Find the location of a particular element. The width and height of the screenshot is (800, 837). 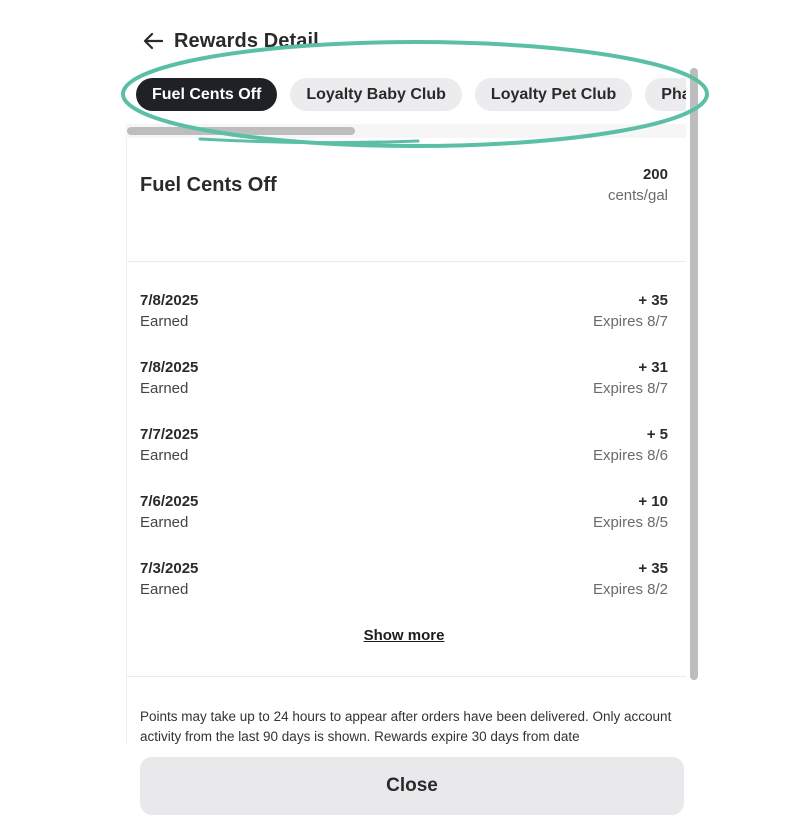

reward-name: Fuel Cents Off is located at coordinates (208, 185).